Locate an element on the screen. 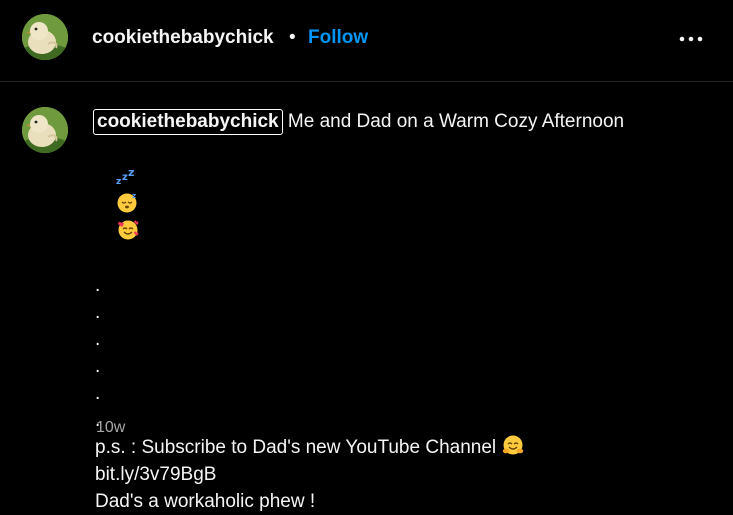 The image size is (733, 515). caption-title: Me and Dad on a Warm Cozy Afternoon is located at coordinates (453, 121).